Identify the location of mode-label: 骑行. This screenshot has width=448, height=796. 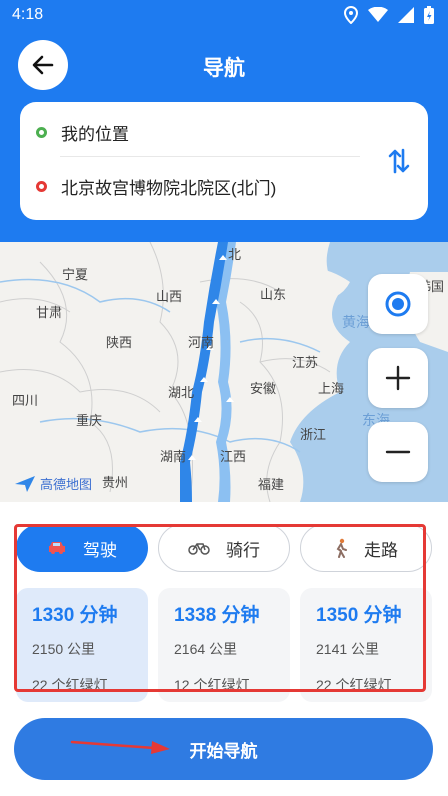
(243, 550).